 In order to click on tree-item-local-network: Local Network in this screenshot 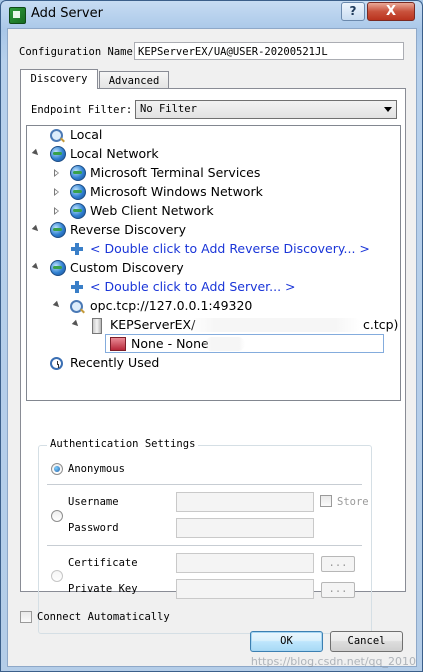, I will do `click(114, 154)`.